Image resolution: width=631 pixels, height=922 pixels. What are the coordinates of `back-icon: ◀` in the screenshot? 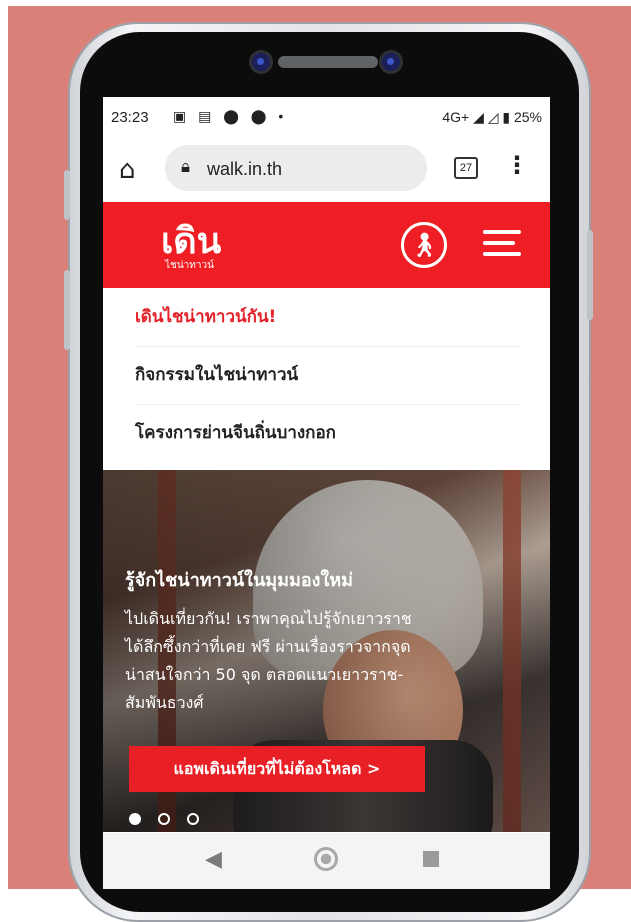 It's located at (213, 859).